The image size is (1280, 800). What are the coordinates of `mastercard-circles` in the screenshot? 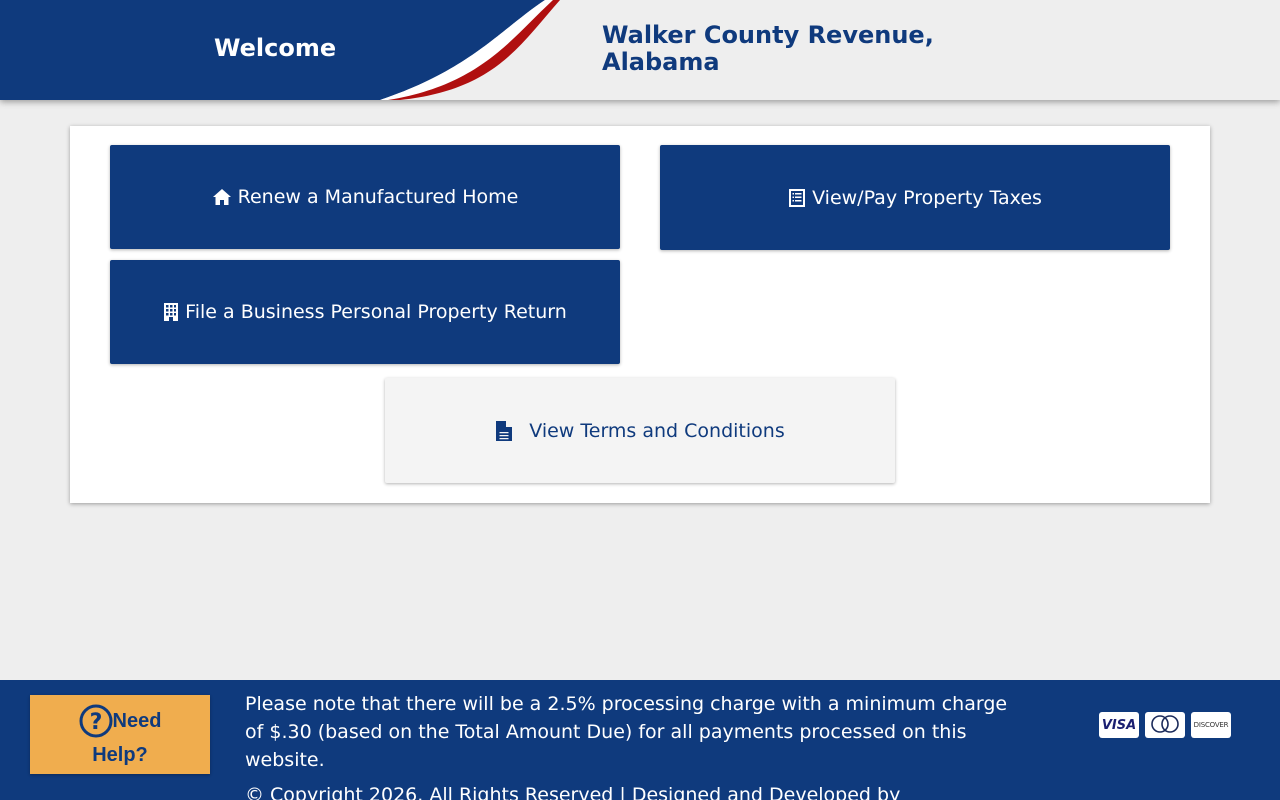 It's located at (1165, 724).